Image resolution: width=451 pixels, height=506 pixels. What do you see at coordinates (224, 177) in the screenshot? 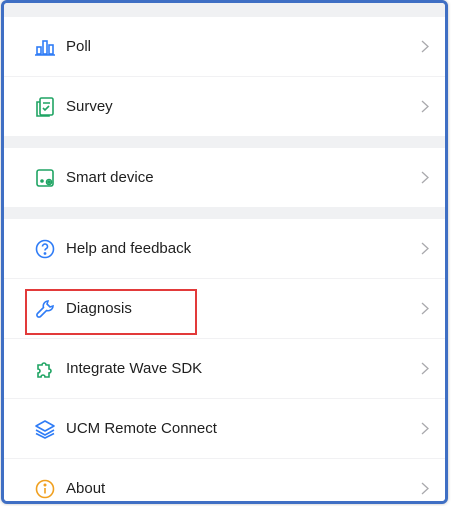
I see `menu-item-smart-device: Smart device` at bounding box center [224, 177].